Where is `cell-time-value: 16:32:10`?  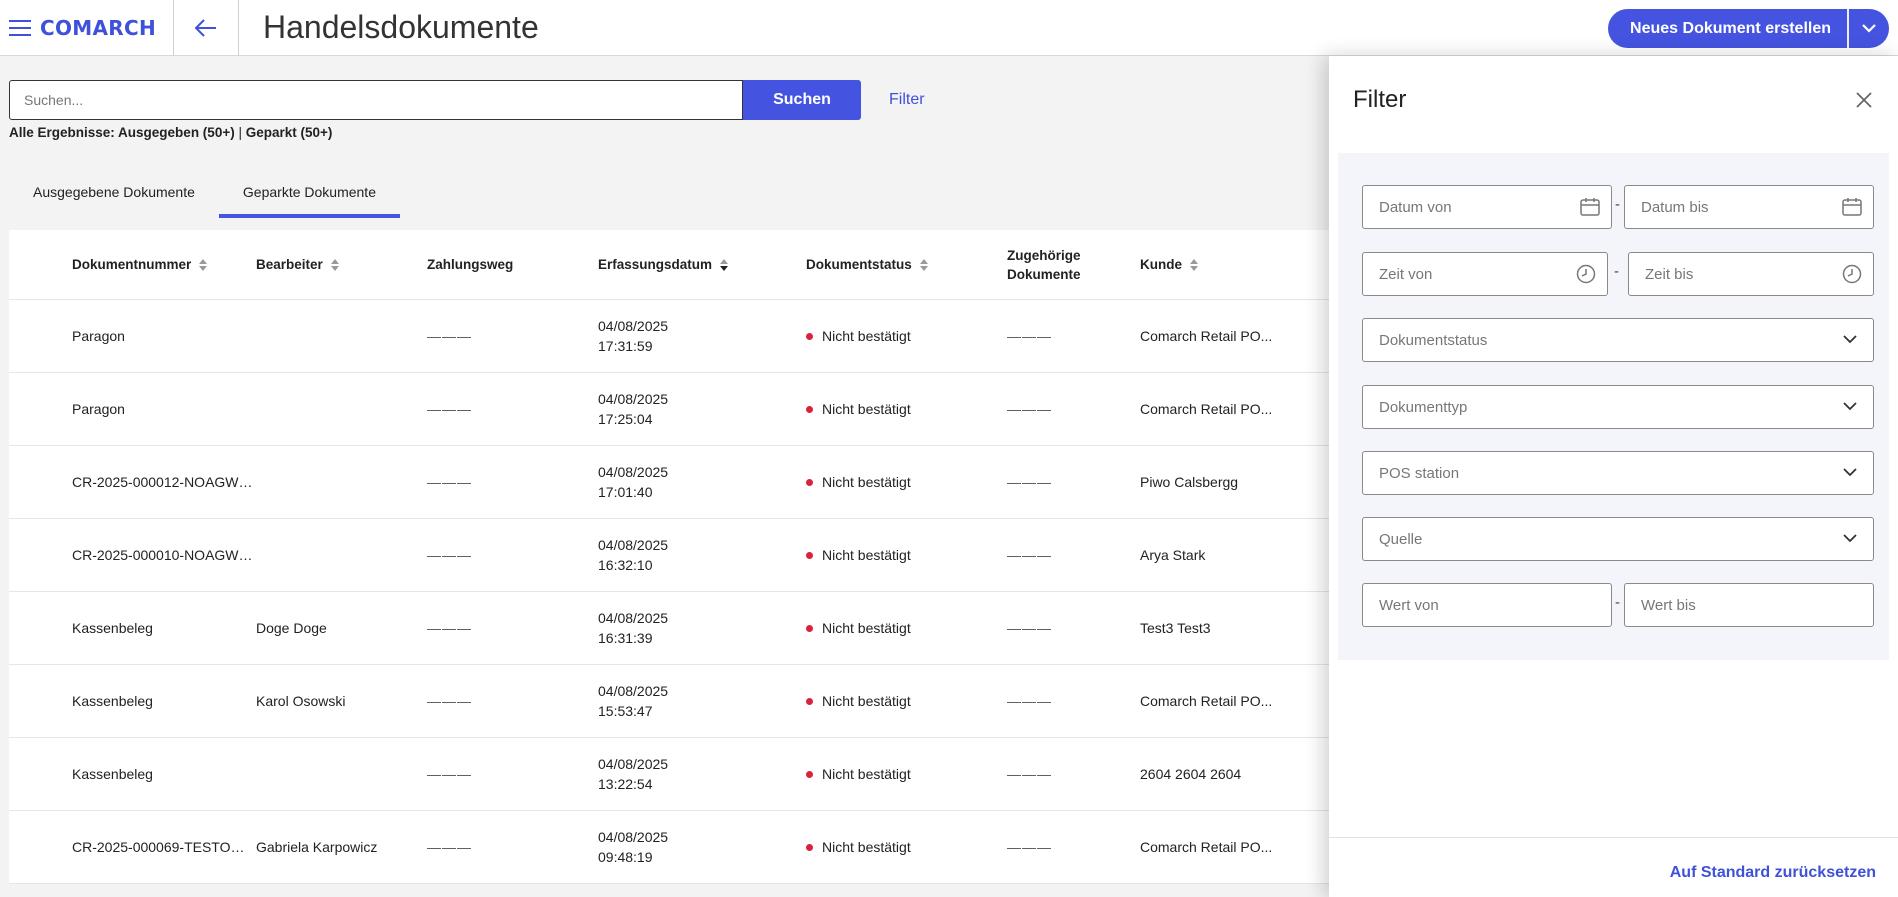 cell-time-value: 16:32:10 is located at coordinates (625, 565).